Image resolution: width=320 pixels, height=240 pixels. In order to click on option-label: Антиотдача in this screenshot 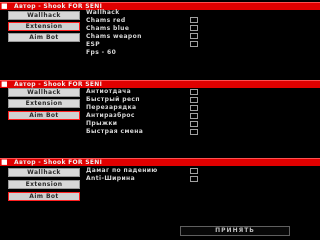, I will do `click(109, 91)`.